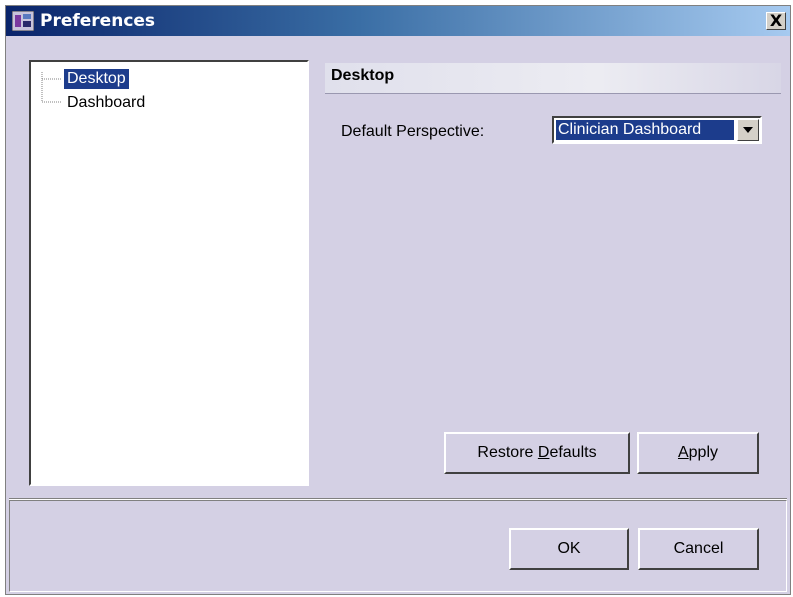 This screenshot has width=793, height=597. What do you see at coordinates (106, 103) in the screenshot?
I see `tree-item-dashboard: Dashboard` at bounding box center [106, 103].